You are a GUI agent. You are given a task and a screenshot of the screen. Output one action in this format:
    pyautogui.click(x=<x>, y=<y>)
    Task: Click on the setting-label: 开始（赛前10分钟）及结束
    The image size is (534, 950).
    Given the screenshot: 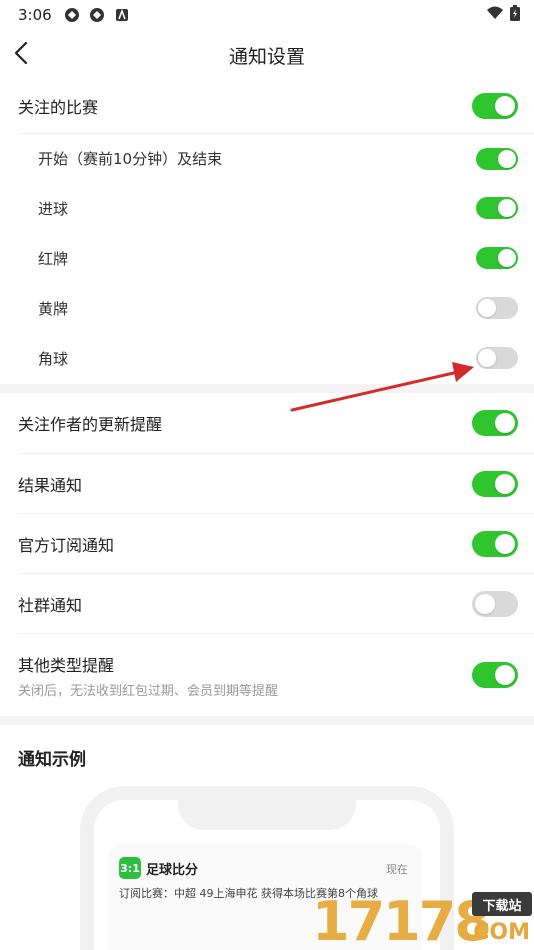 What is the action you would take?
    pyautogui.click(x=130, y=159)
    